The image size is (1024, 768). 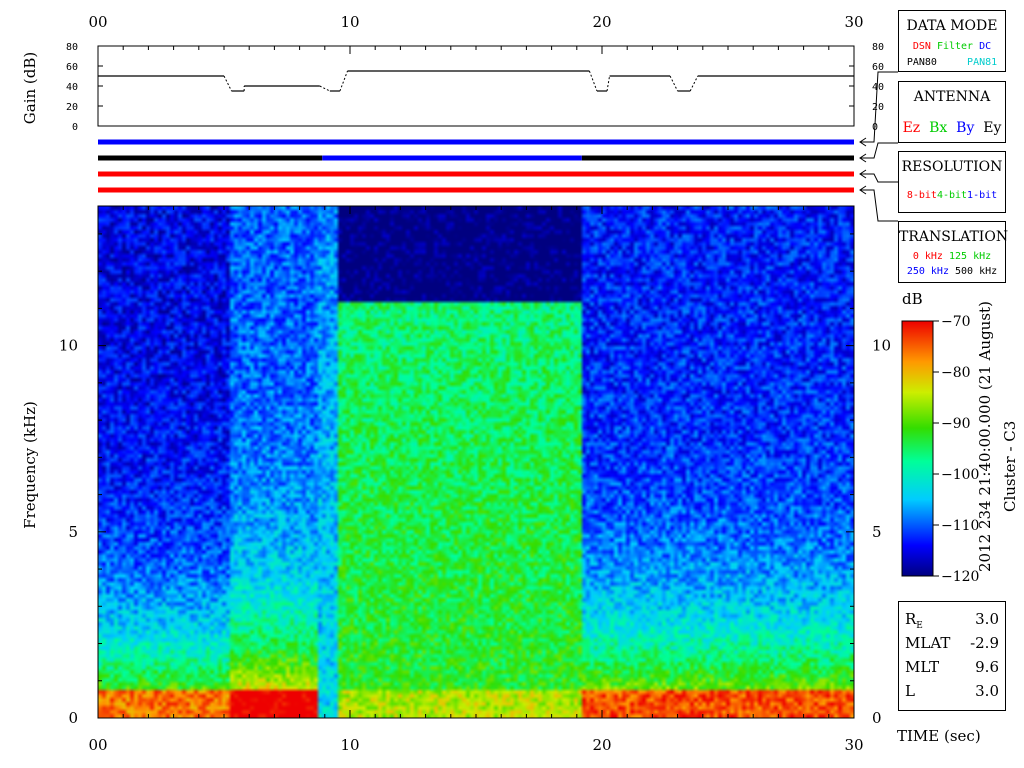 I want to click on data-mode-title: DATA MODE, so click(x=952, y=26).